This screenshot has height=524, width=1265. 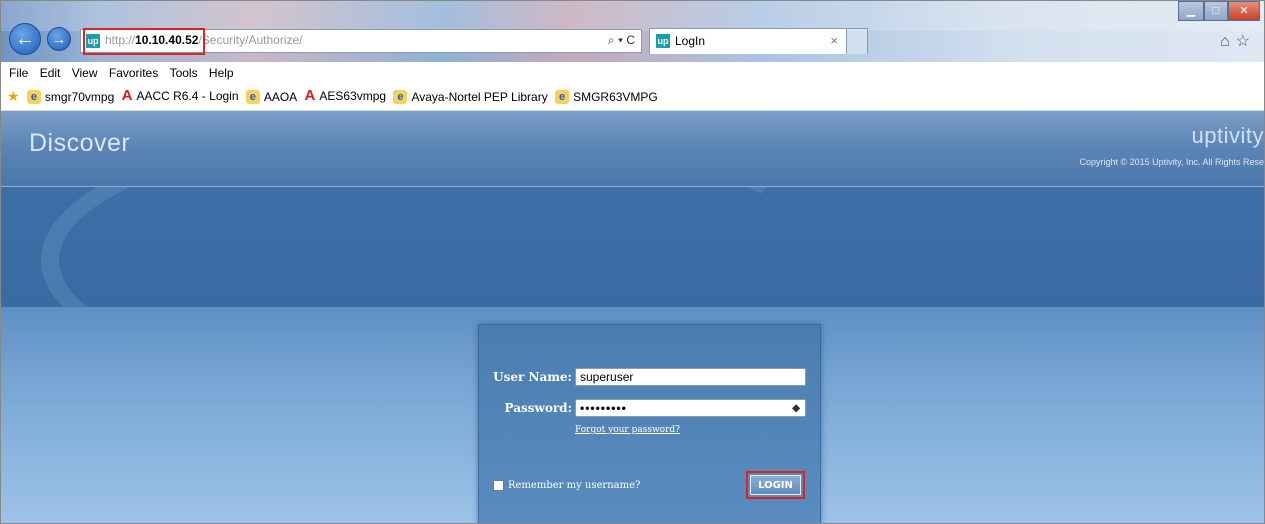 I want to click on password-value: •••••••••, so click(x=603, y=408).